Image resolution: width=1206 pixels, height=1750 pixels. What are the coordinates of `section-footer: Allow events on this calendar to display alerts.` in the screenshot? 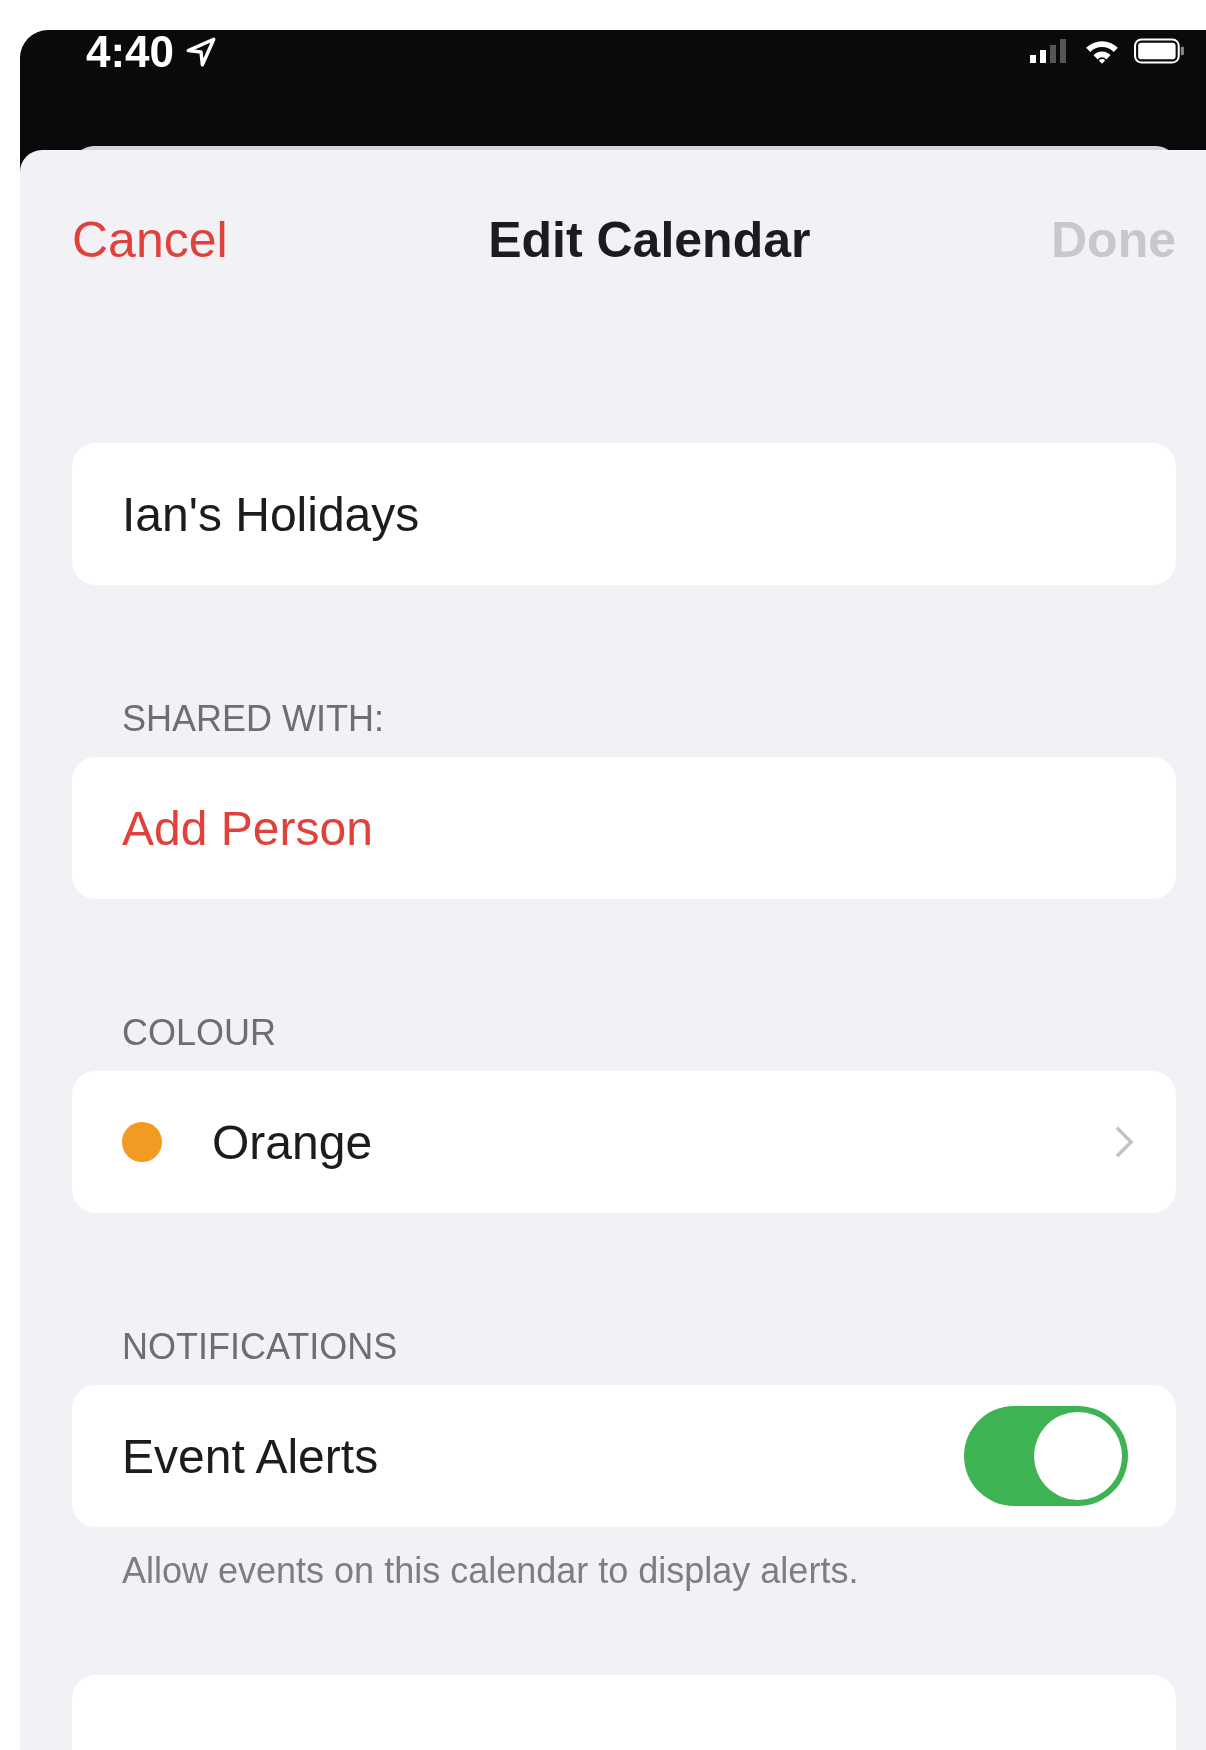 It's located at (639, 1560).